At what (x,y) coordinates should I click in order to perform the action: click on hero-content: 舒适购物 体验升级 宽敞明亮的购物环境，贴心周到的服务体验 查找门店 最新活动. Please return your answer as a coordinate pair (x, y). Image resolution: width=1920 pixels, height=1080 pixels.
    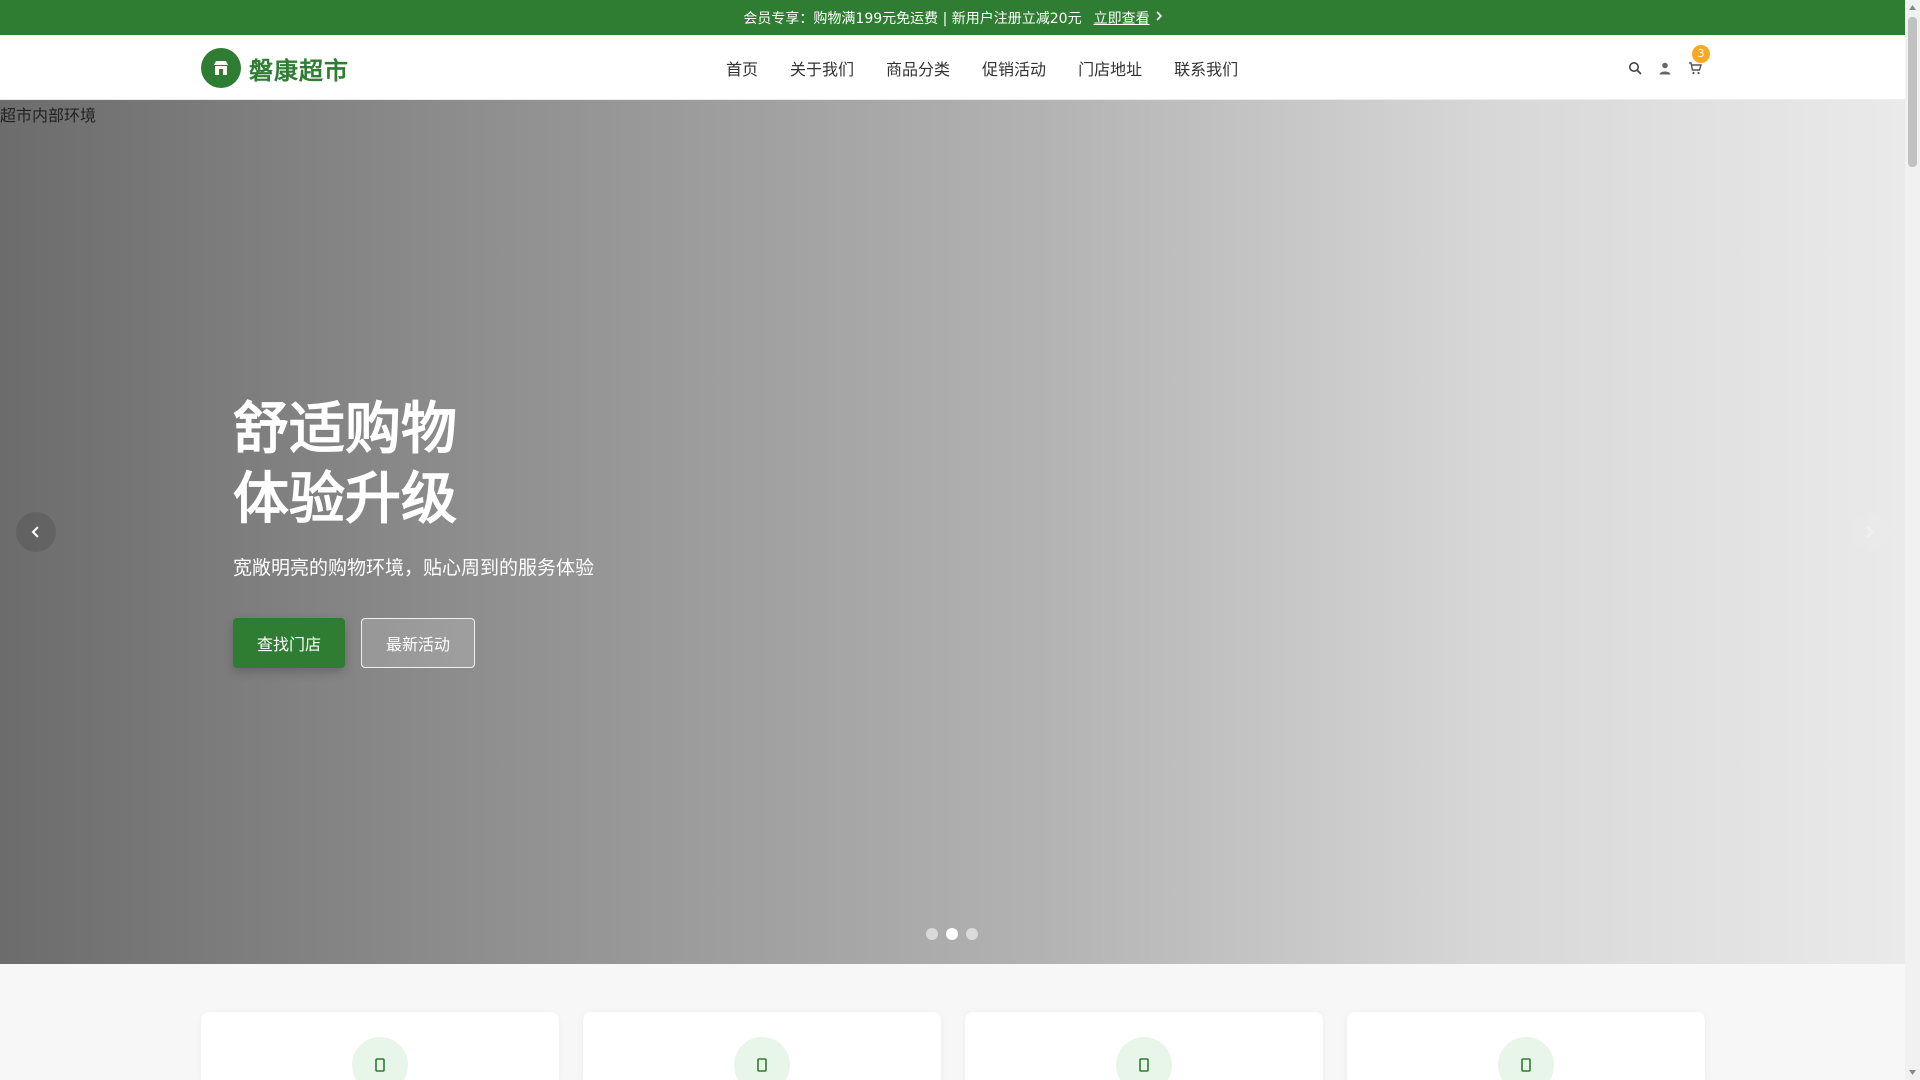
    Looking at the image, I should click on (413, 531).